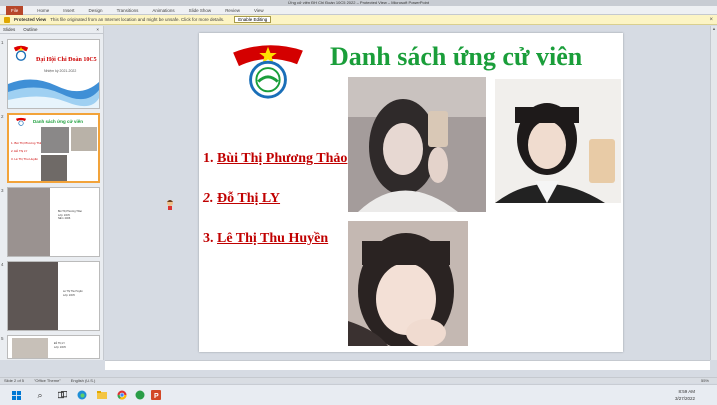 This screenshot has width=717, height=405. Describe the element at coordinates (9, 29) in the screenshot. I see `tab-slides: Slides` at that location.